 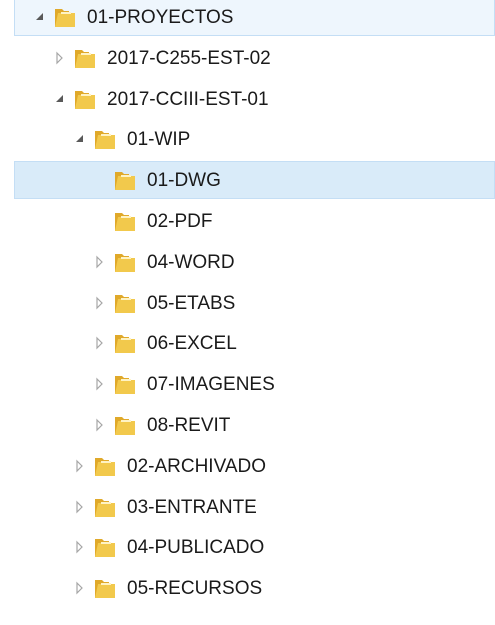 I want to click on tree-item-label: 2017-CCIII-EST-01, so click(x=188, y=99).